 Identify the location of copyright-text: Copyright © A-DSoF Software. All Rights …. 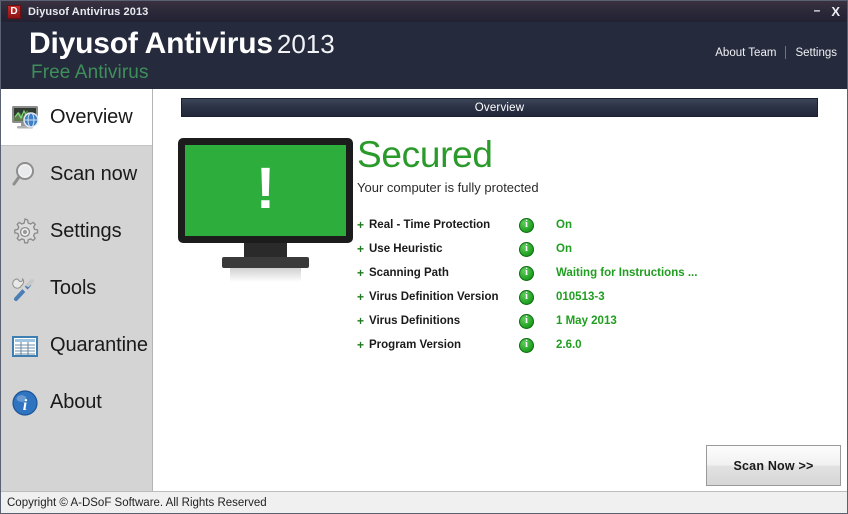
(137, 502).